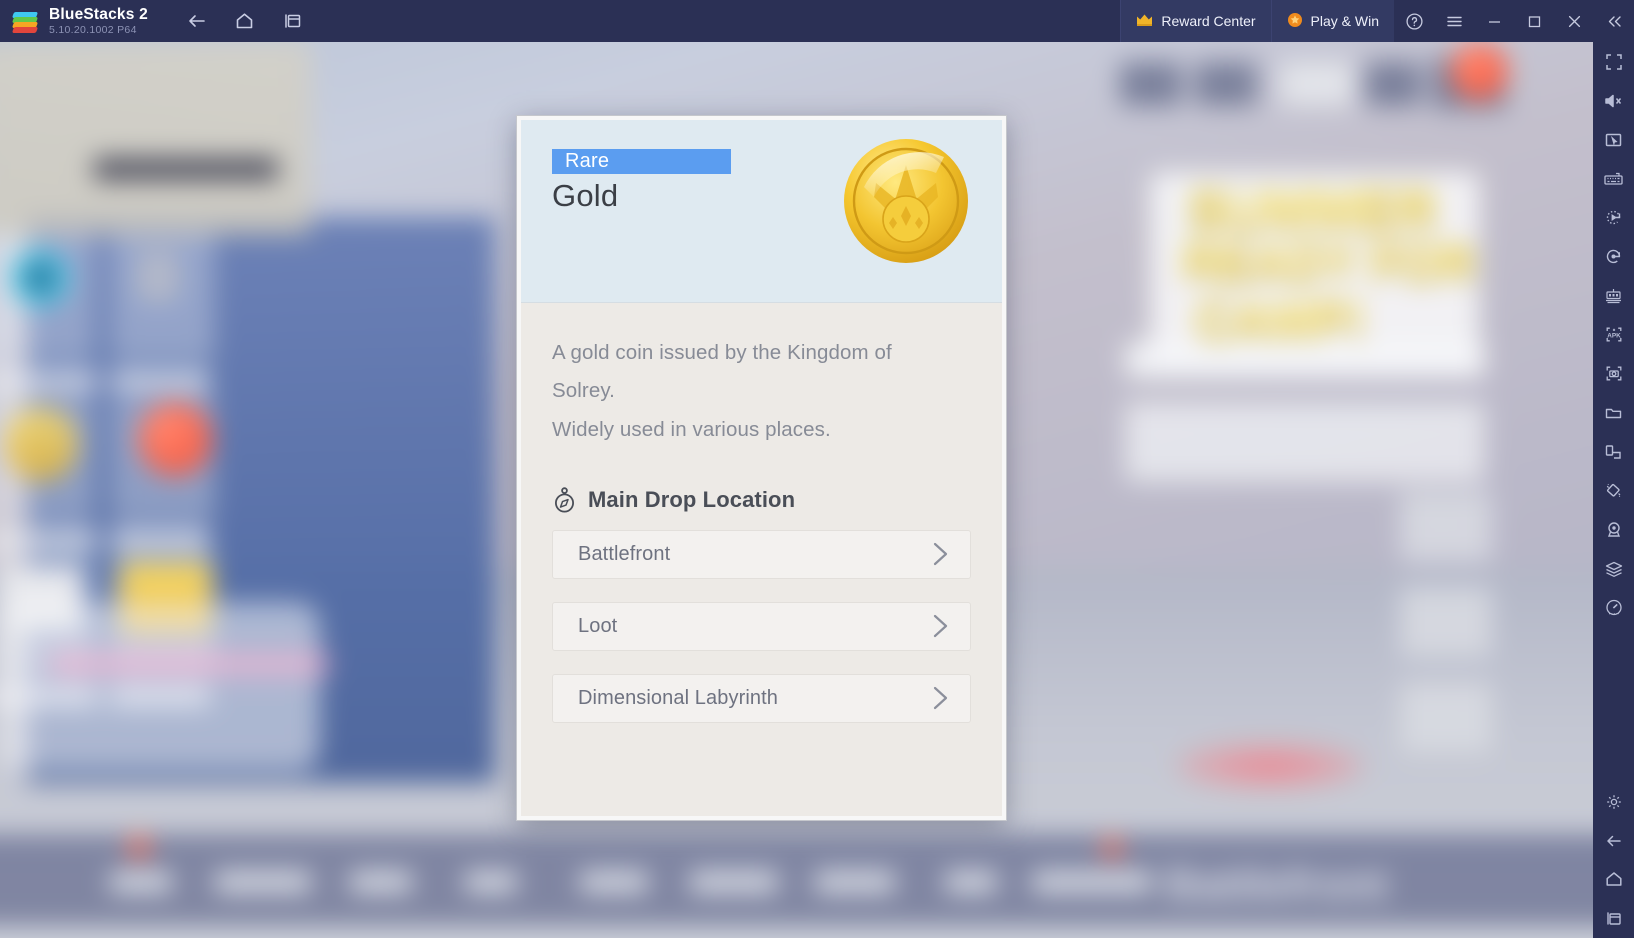 The width and height of the screenshot is (1634, 938). I want to click on main-drop-location-header: Main Drop Location, so click(761, 500).